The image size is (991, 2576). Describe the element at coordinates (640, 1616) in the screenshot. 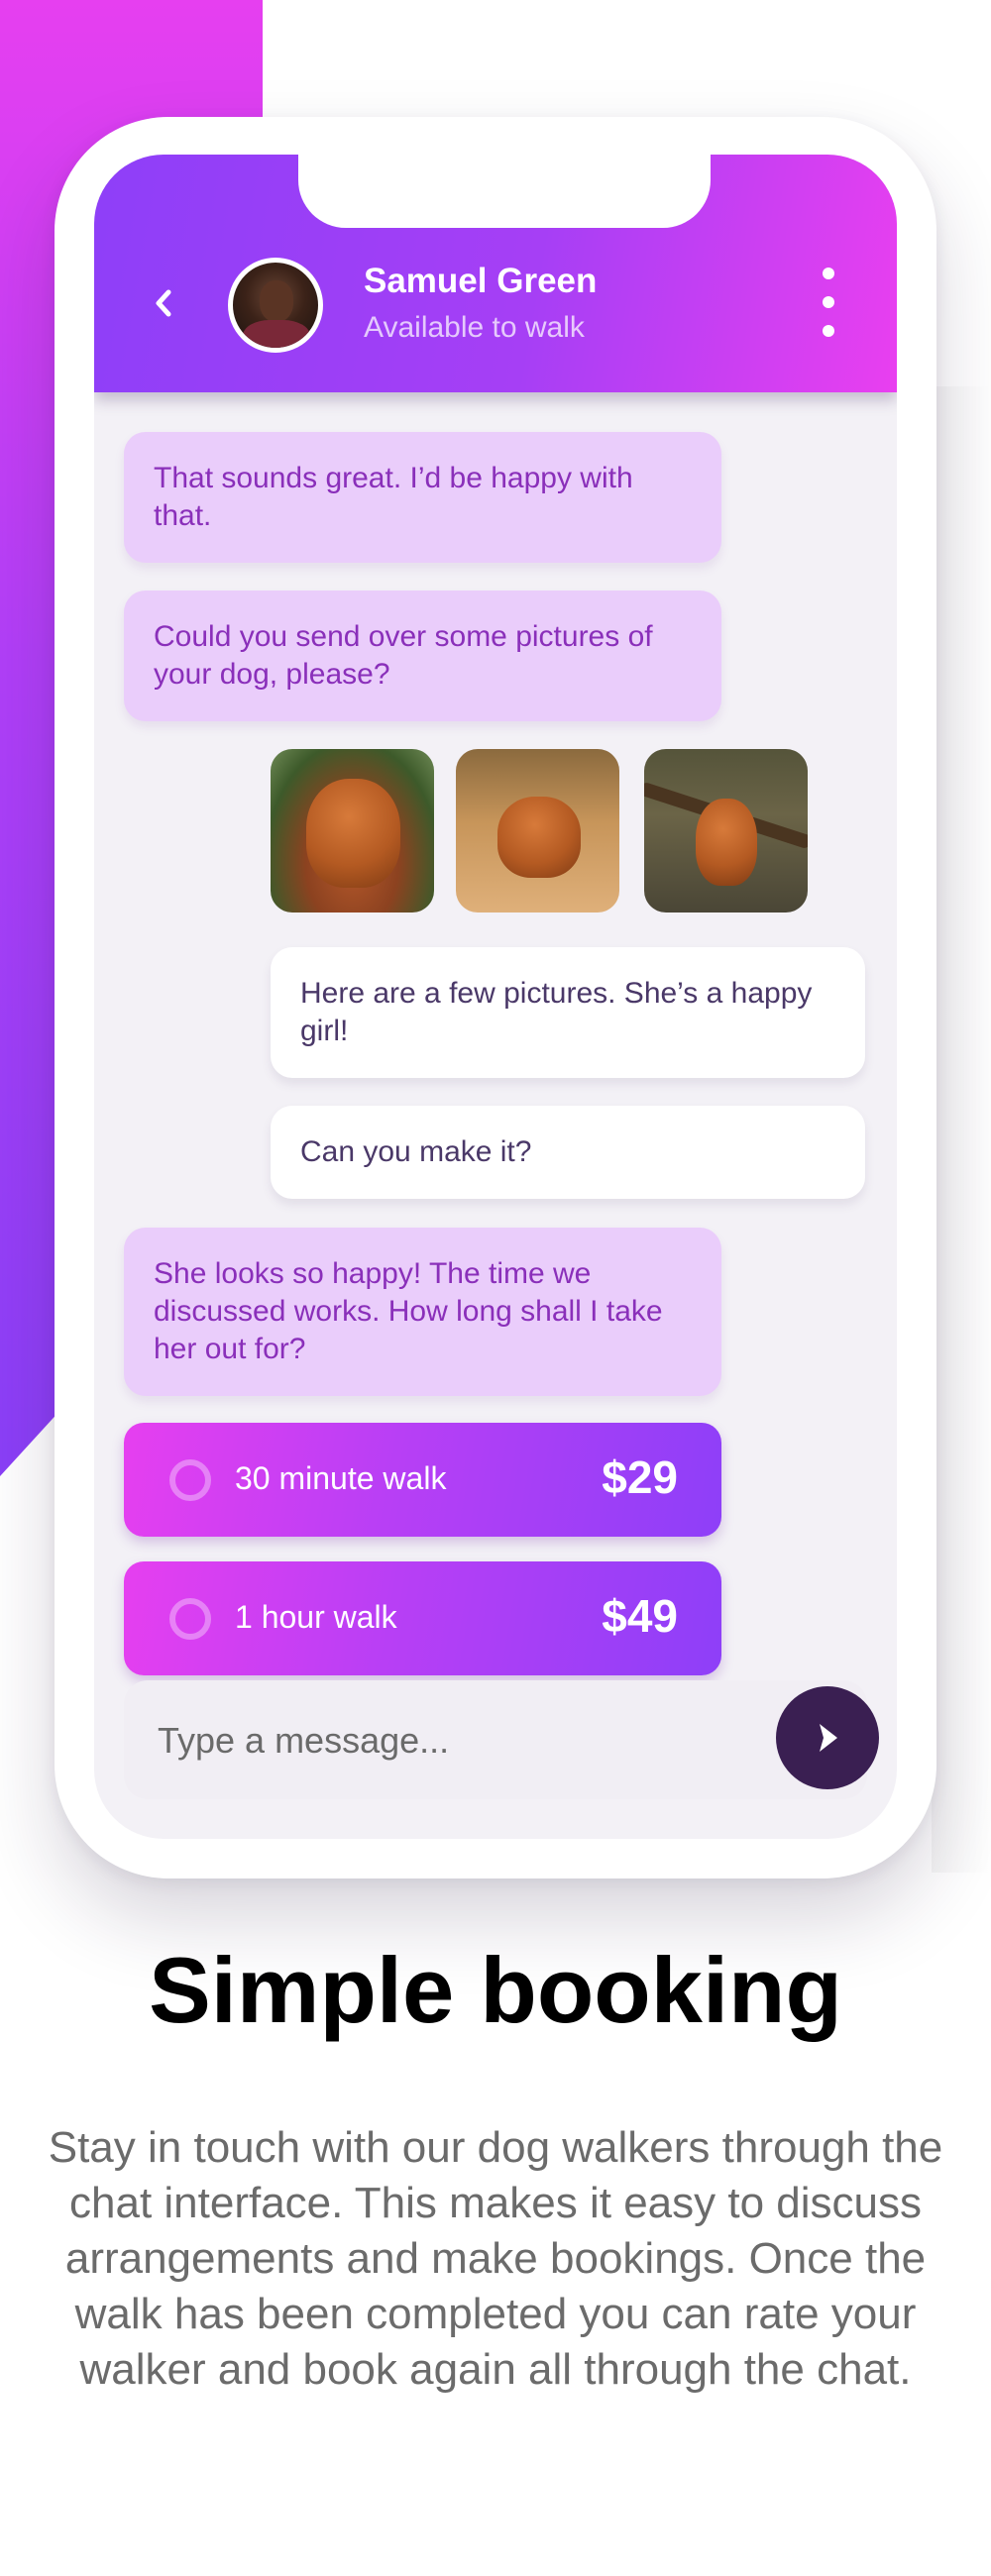

I see `option-price: $49` at that location.